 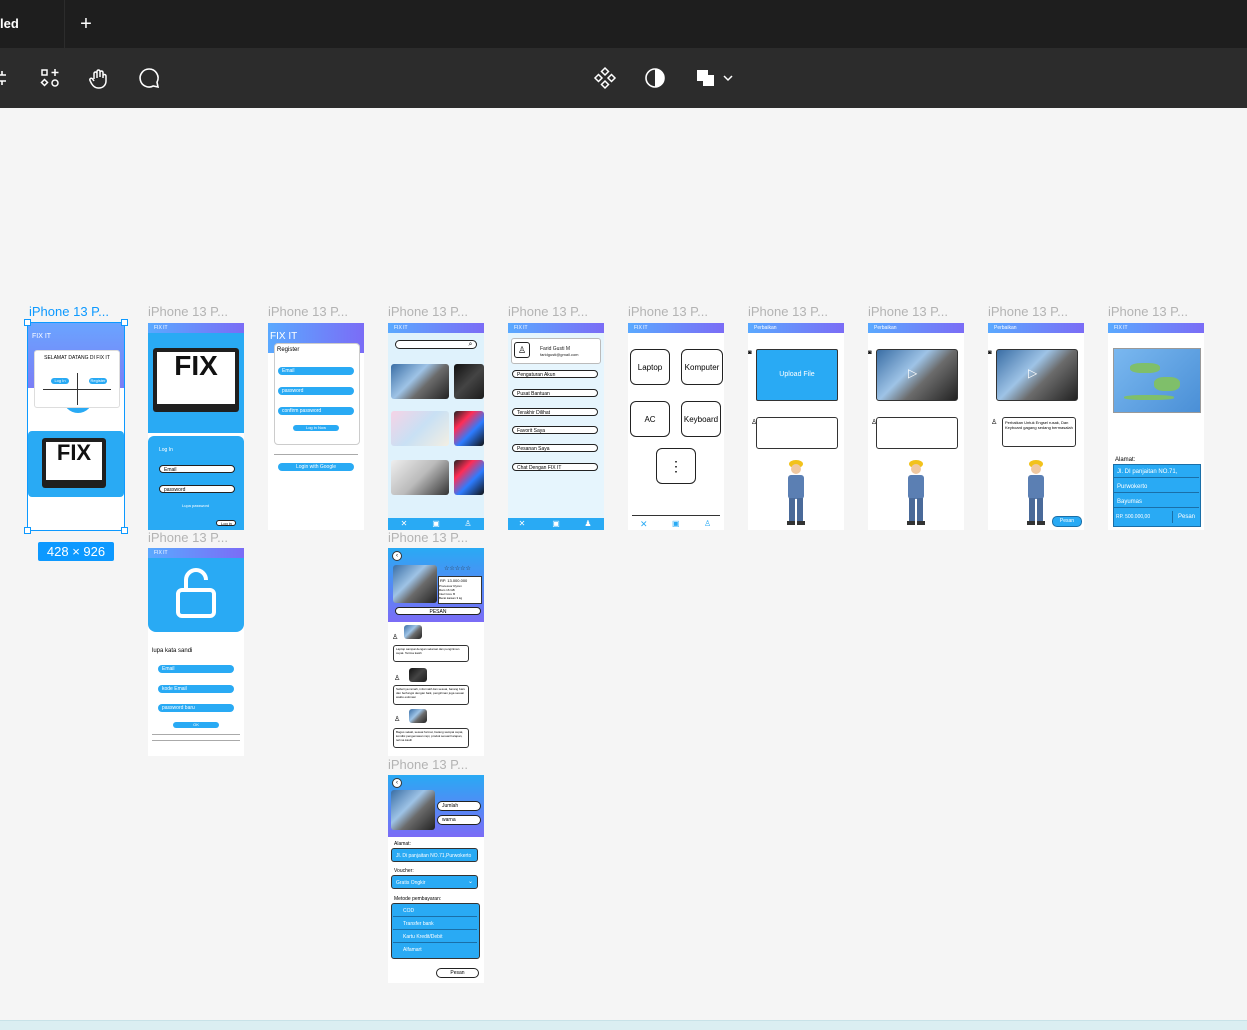 What do you see at coordinates (50, 78) in the screenshot?
I see `components-icon` at bounding box center [50, 78].